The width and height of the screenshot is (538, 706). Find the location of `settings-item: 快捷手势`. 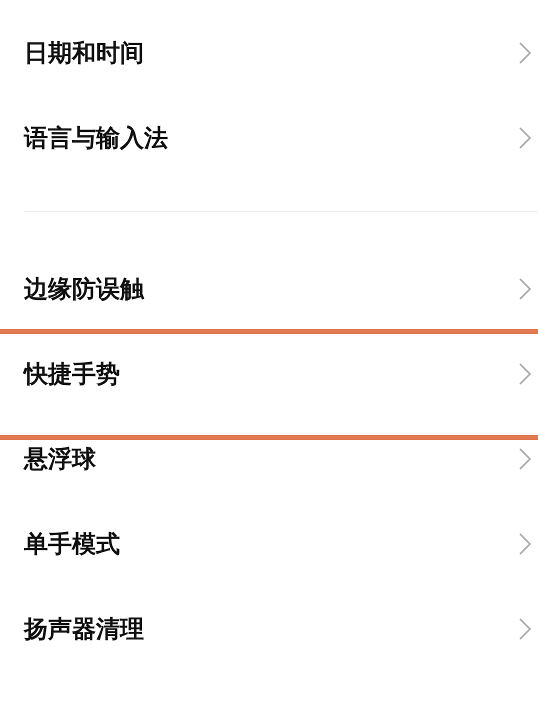

settings-item: 快捷手势 is located at coordinates (269, 373).